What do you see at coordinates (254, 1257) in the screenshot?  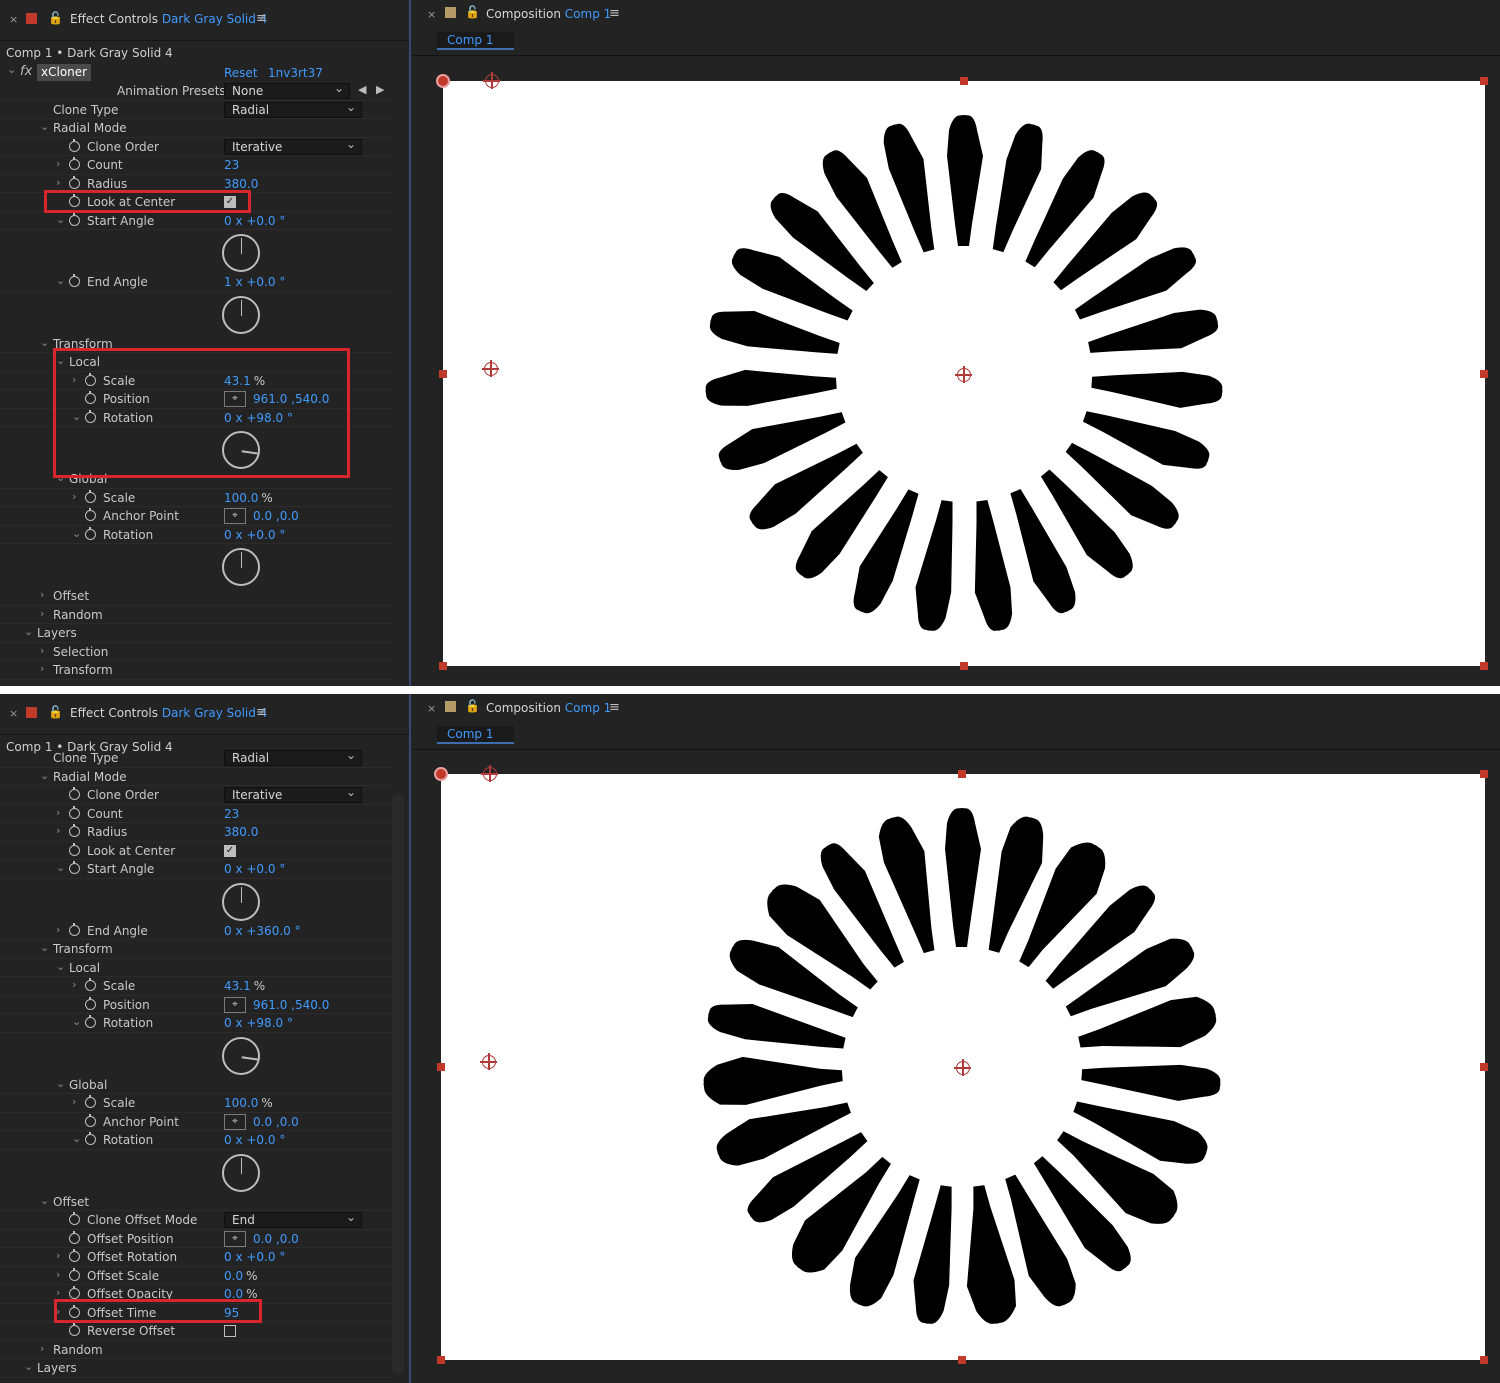 I see `offset-rotation-value: 0 x +0.0 °` at bounding box center [254, 1257].